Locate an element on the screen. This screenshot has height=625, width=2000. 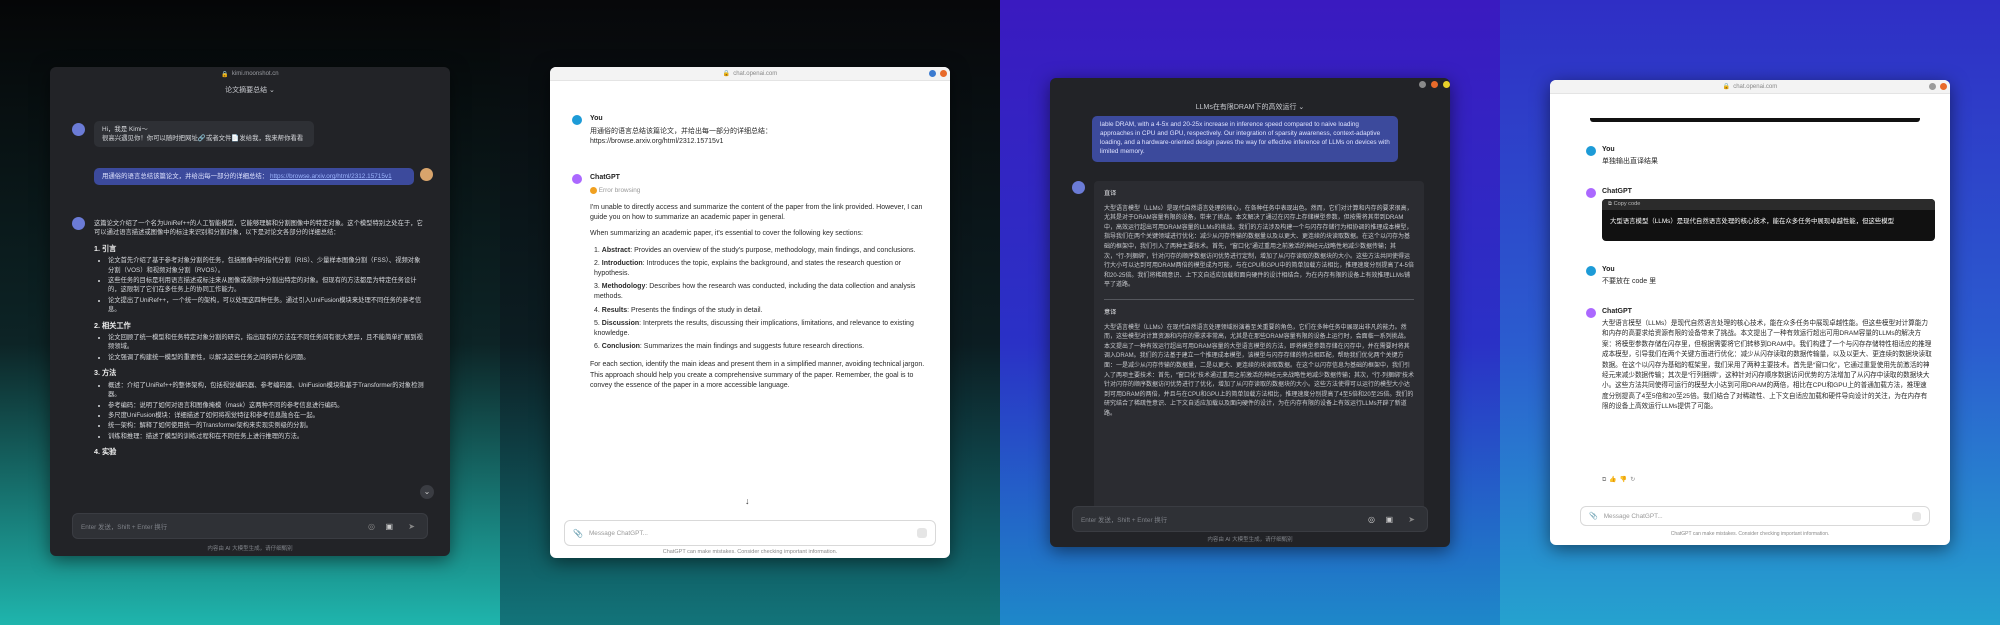
section-heading: 3. 方法 is located at coordinates (105, 373).